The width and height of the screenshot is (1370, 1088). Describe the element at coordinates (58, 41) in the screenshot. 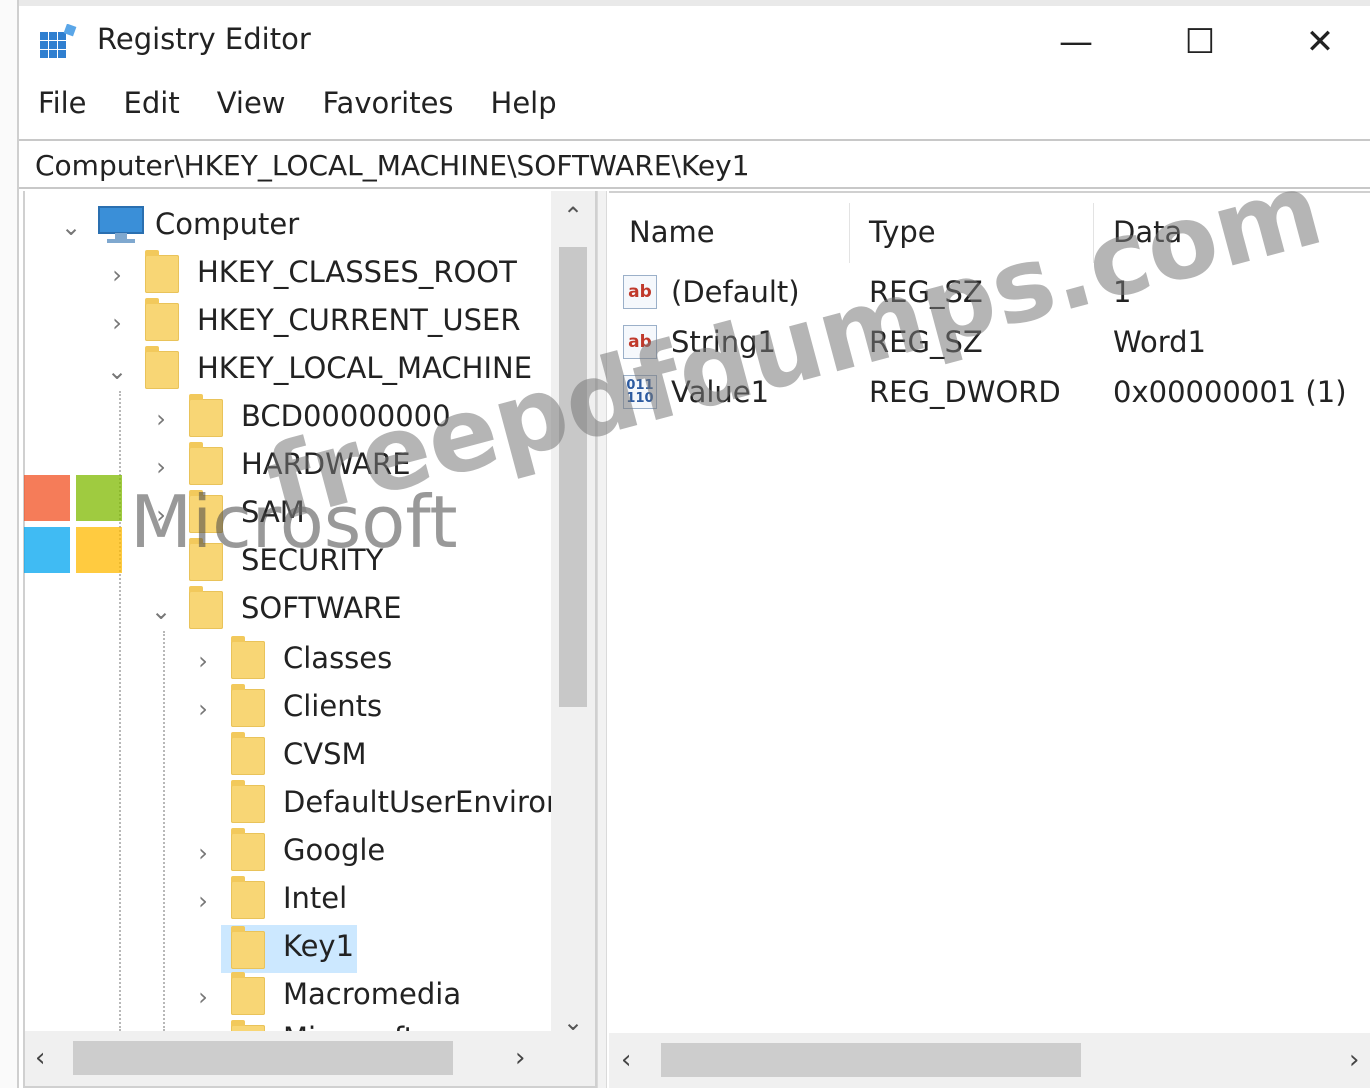

I see `registry-editor-icon` at that location.